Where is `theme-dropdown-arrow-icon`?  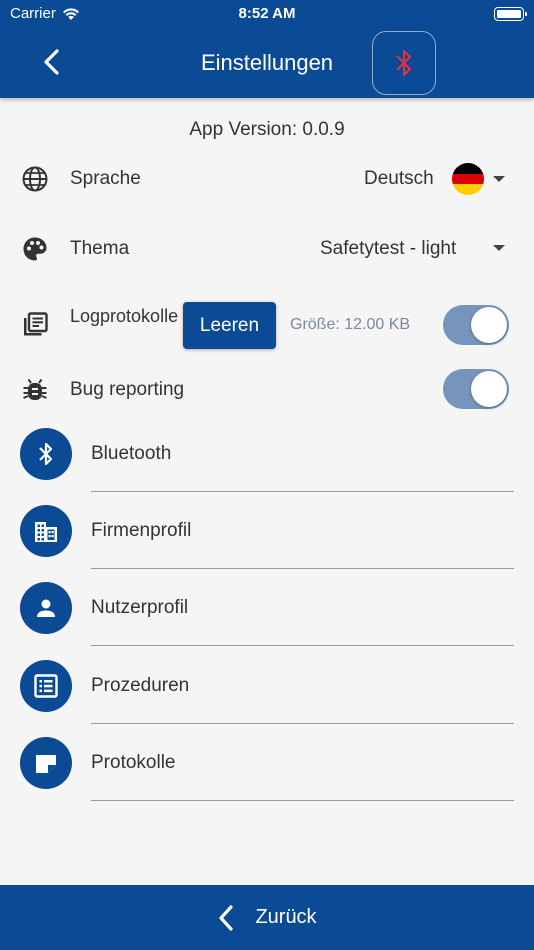 theme-dropdown-arrow-icon is located at coordinates (499, 248).